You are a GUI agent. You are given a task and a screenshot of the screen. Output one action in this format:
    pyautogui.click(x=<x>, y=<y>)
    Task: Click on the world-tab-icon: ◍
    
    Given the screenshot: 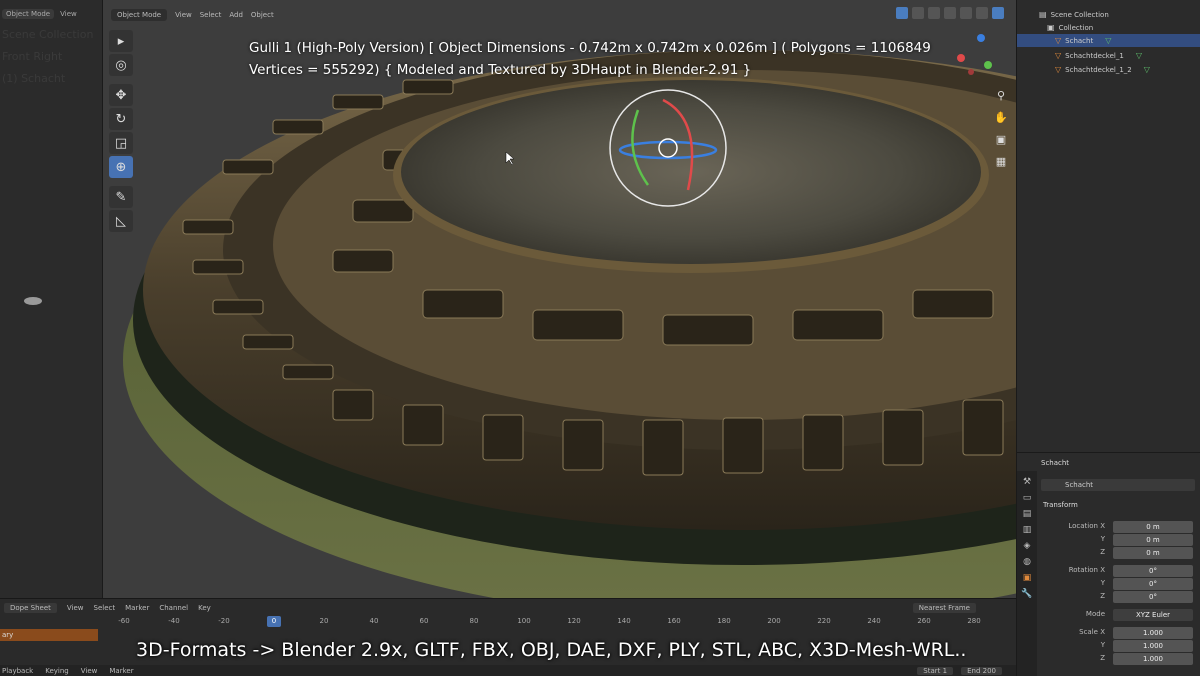 What is the action you would take?
    pyautogui.click(x=1027, y=562)
    